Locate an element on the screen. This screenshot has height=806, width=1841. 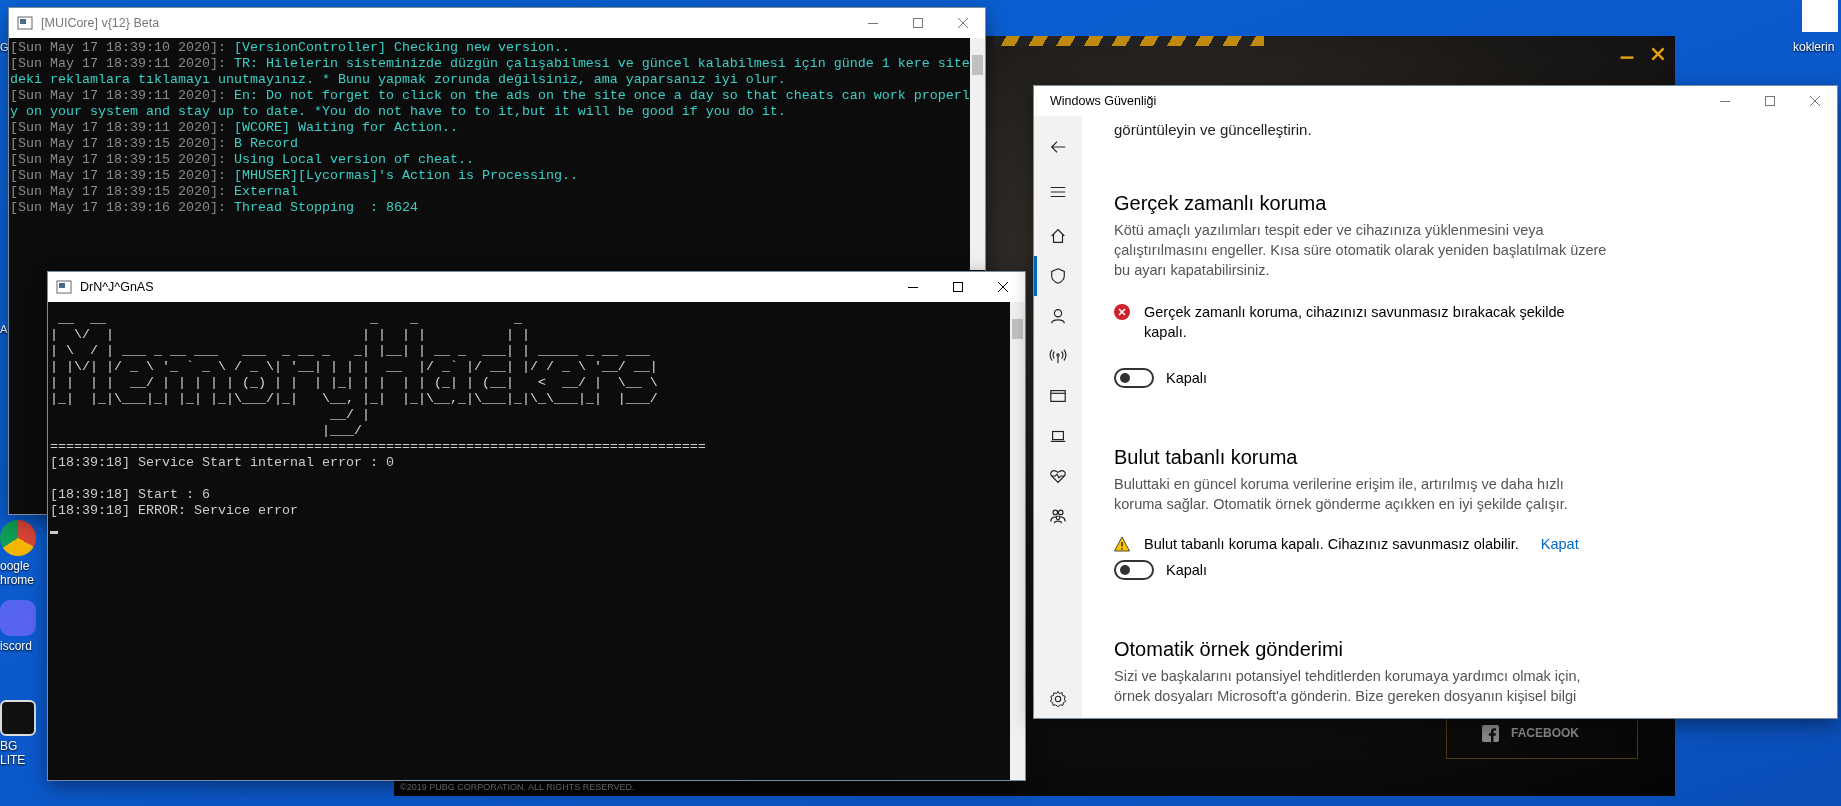
maximize-icon is located at coordinates (958, 287).